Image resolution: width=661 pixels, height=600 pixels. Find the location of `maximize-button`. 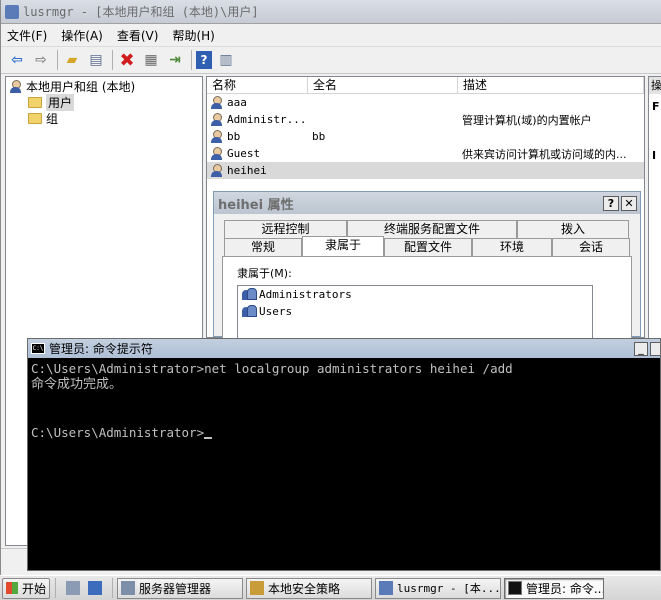

maximize-button is located at coordinates (655, 348).